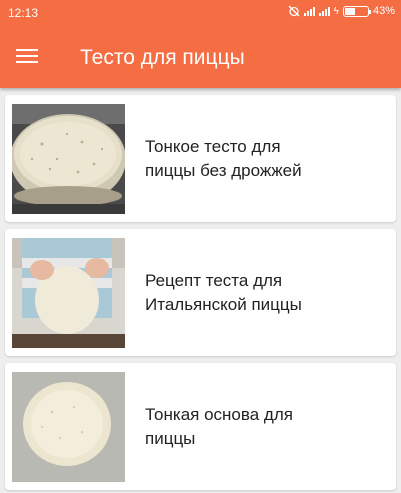 This screenshot has height=493, width=401. What do you see at coordinates (336, 11) in the screenshot?
I see `charging-icon: ϟ` at bounding box center [336, 11].